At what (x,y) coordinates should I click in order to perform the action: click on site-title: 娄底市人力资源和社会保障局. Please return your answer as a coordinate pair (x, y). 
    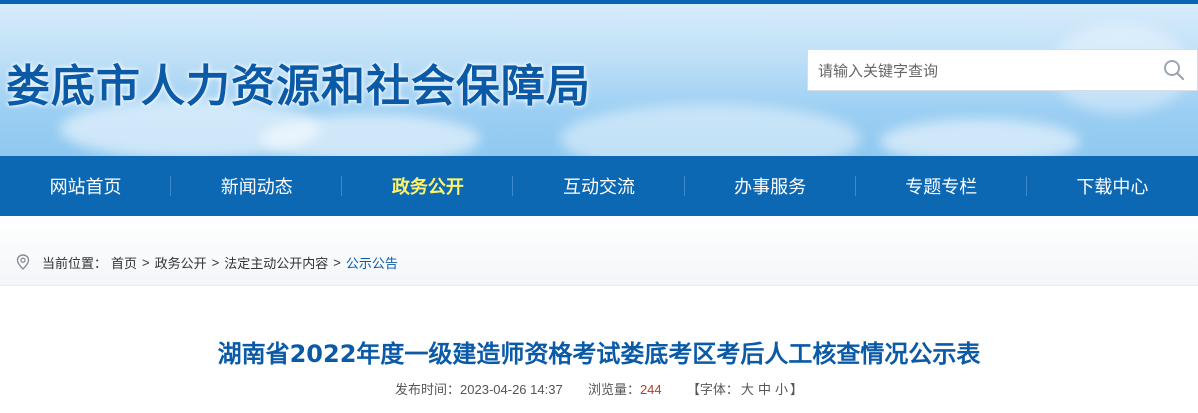
    Looking at the image, I should click on (298, 82).